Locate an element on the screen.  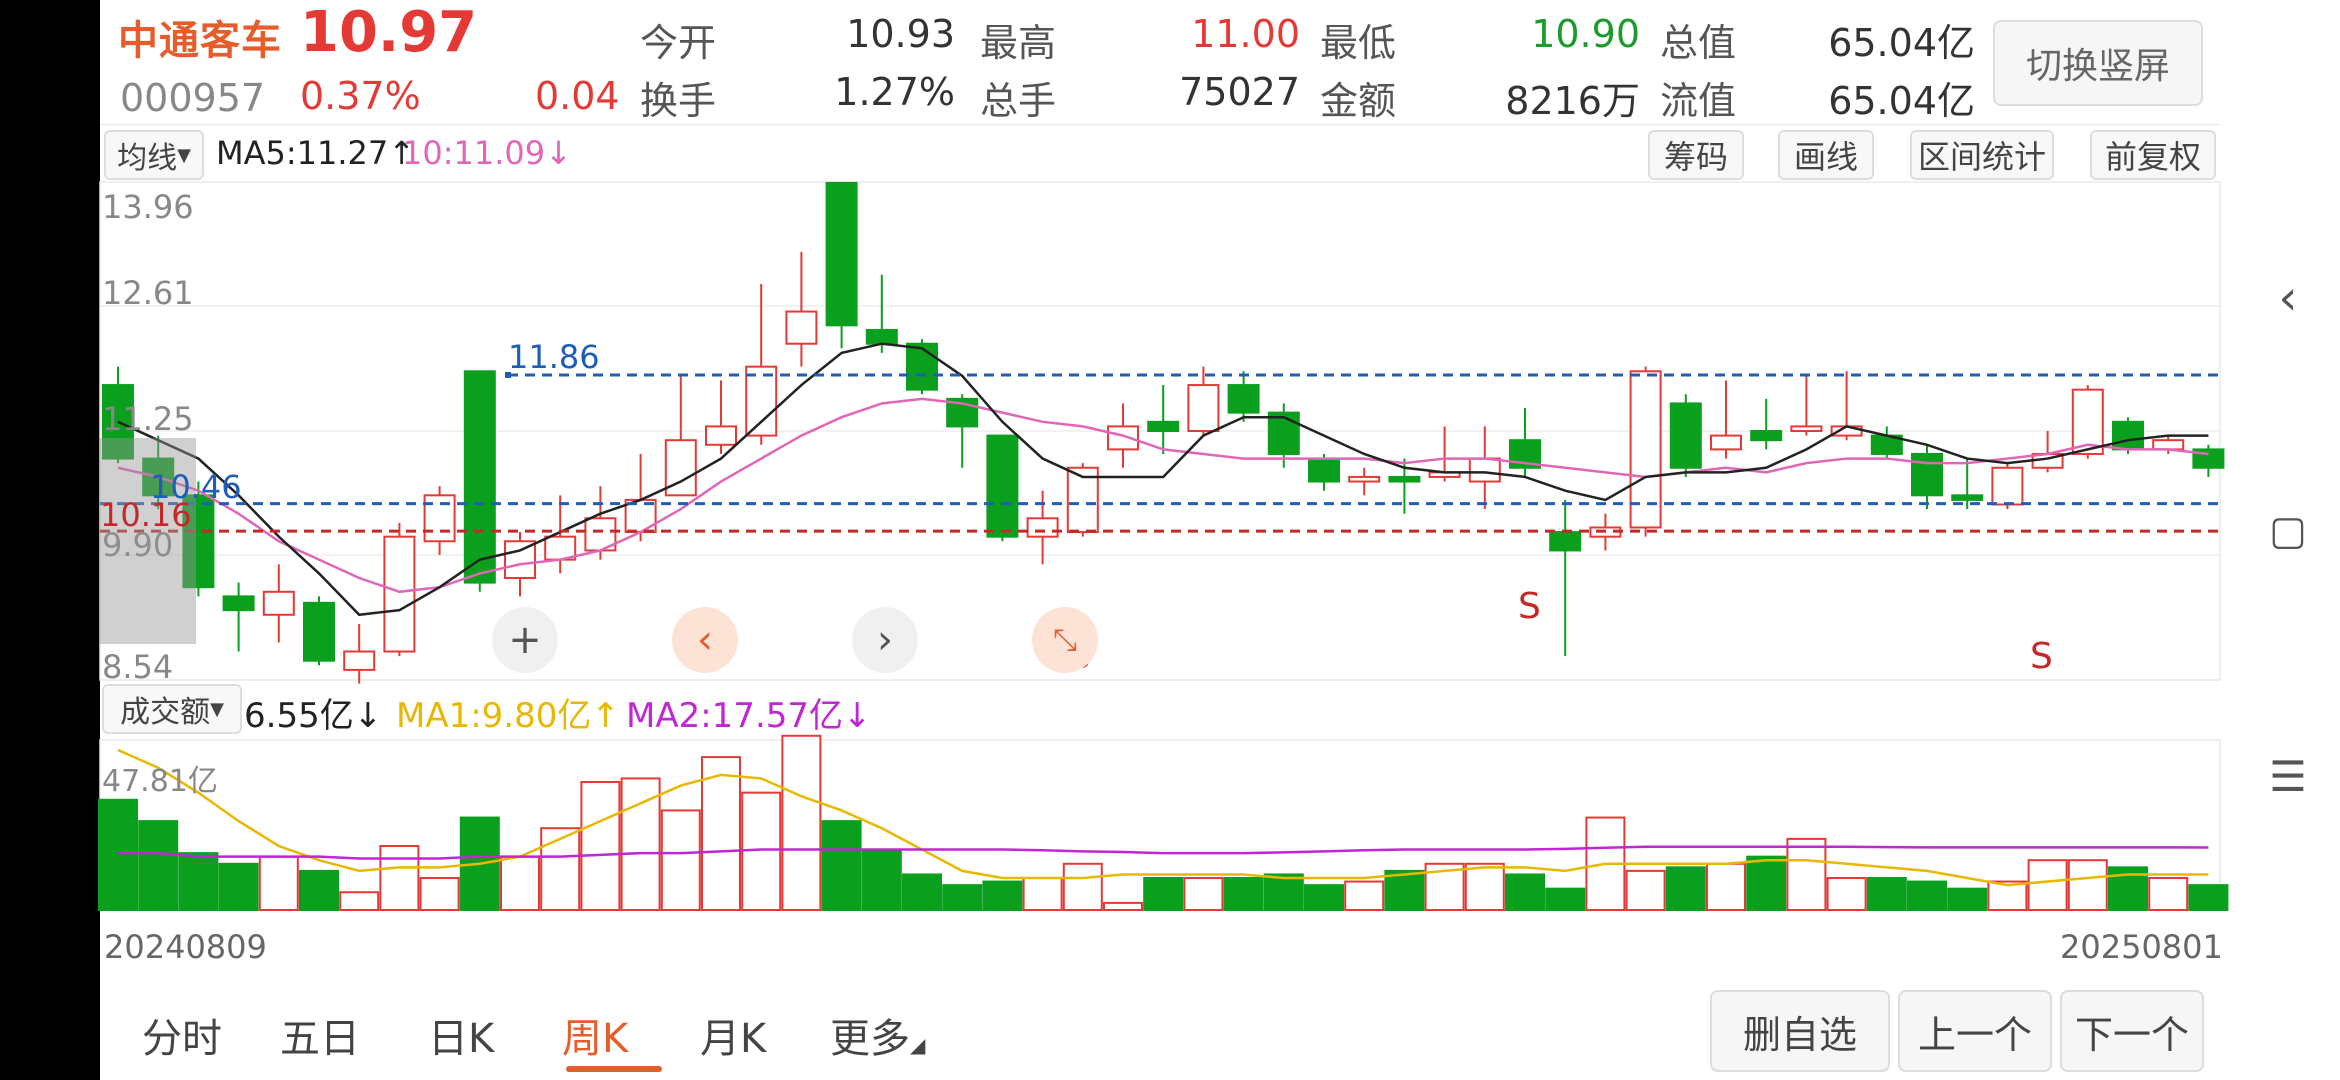
tab-weekly-k: 周K is located at coordinates (595, 1035).